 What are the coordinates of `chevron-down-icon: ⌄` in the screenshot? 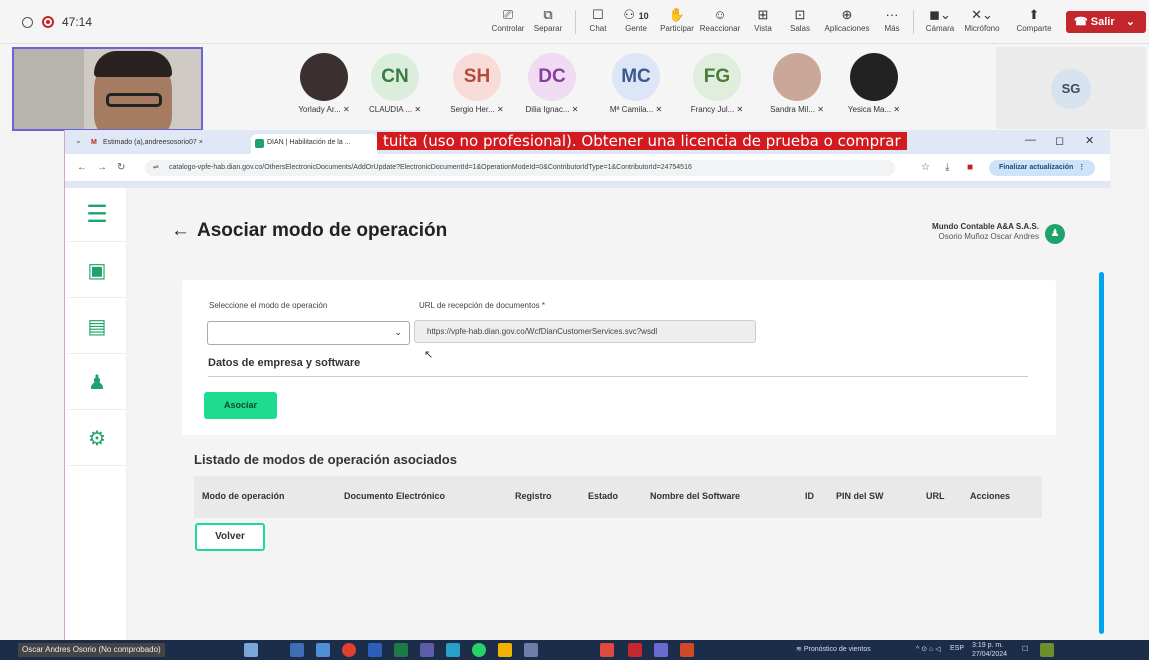 It's located at (1130, 22).